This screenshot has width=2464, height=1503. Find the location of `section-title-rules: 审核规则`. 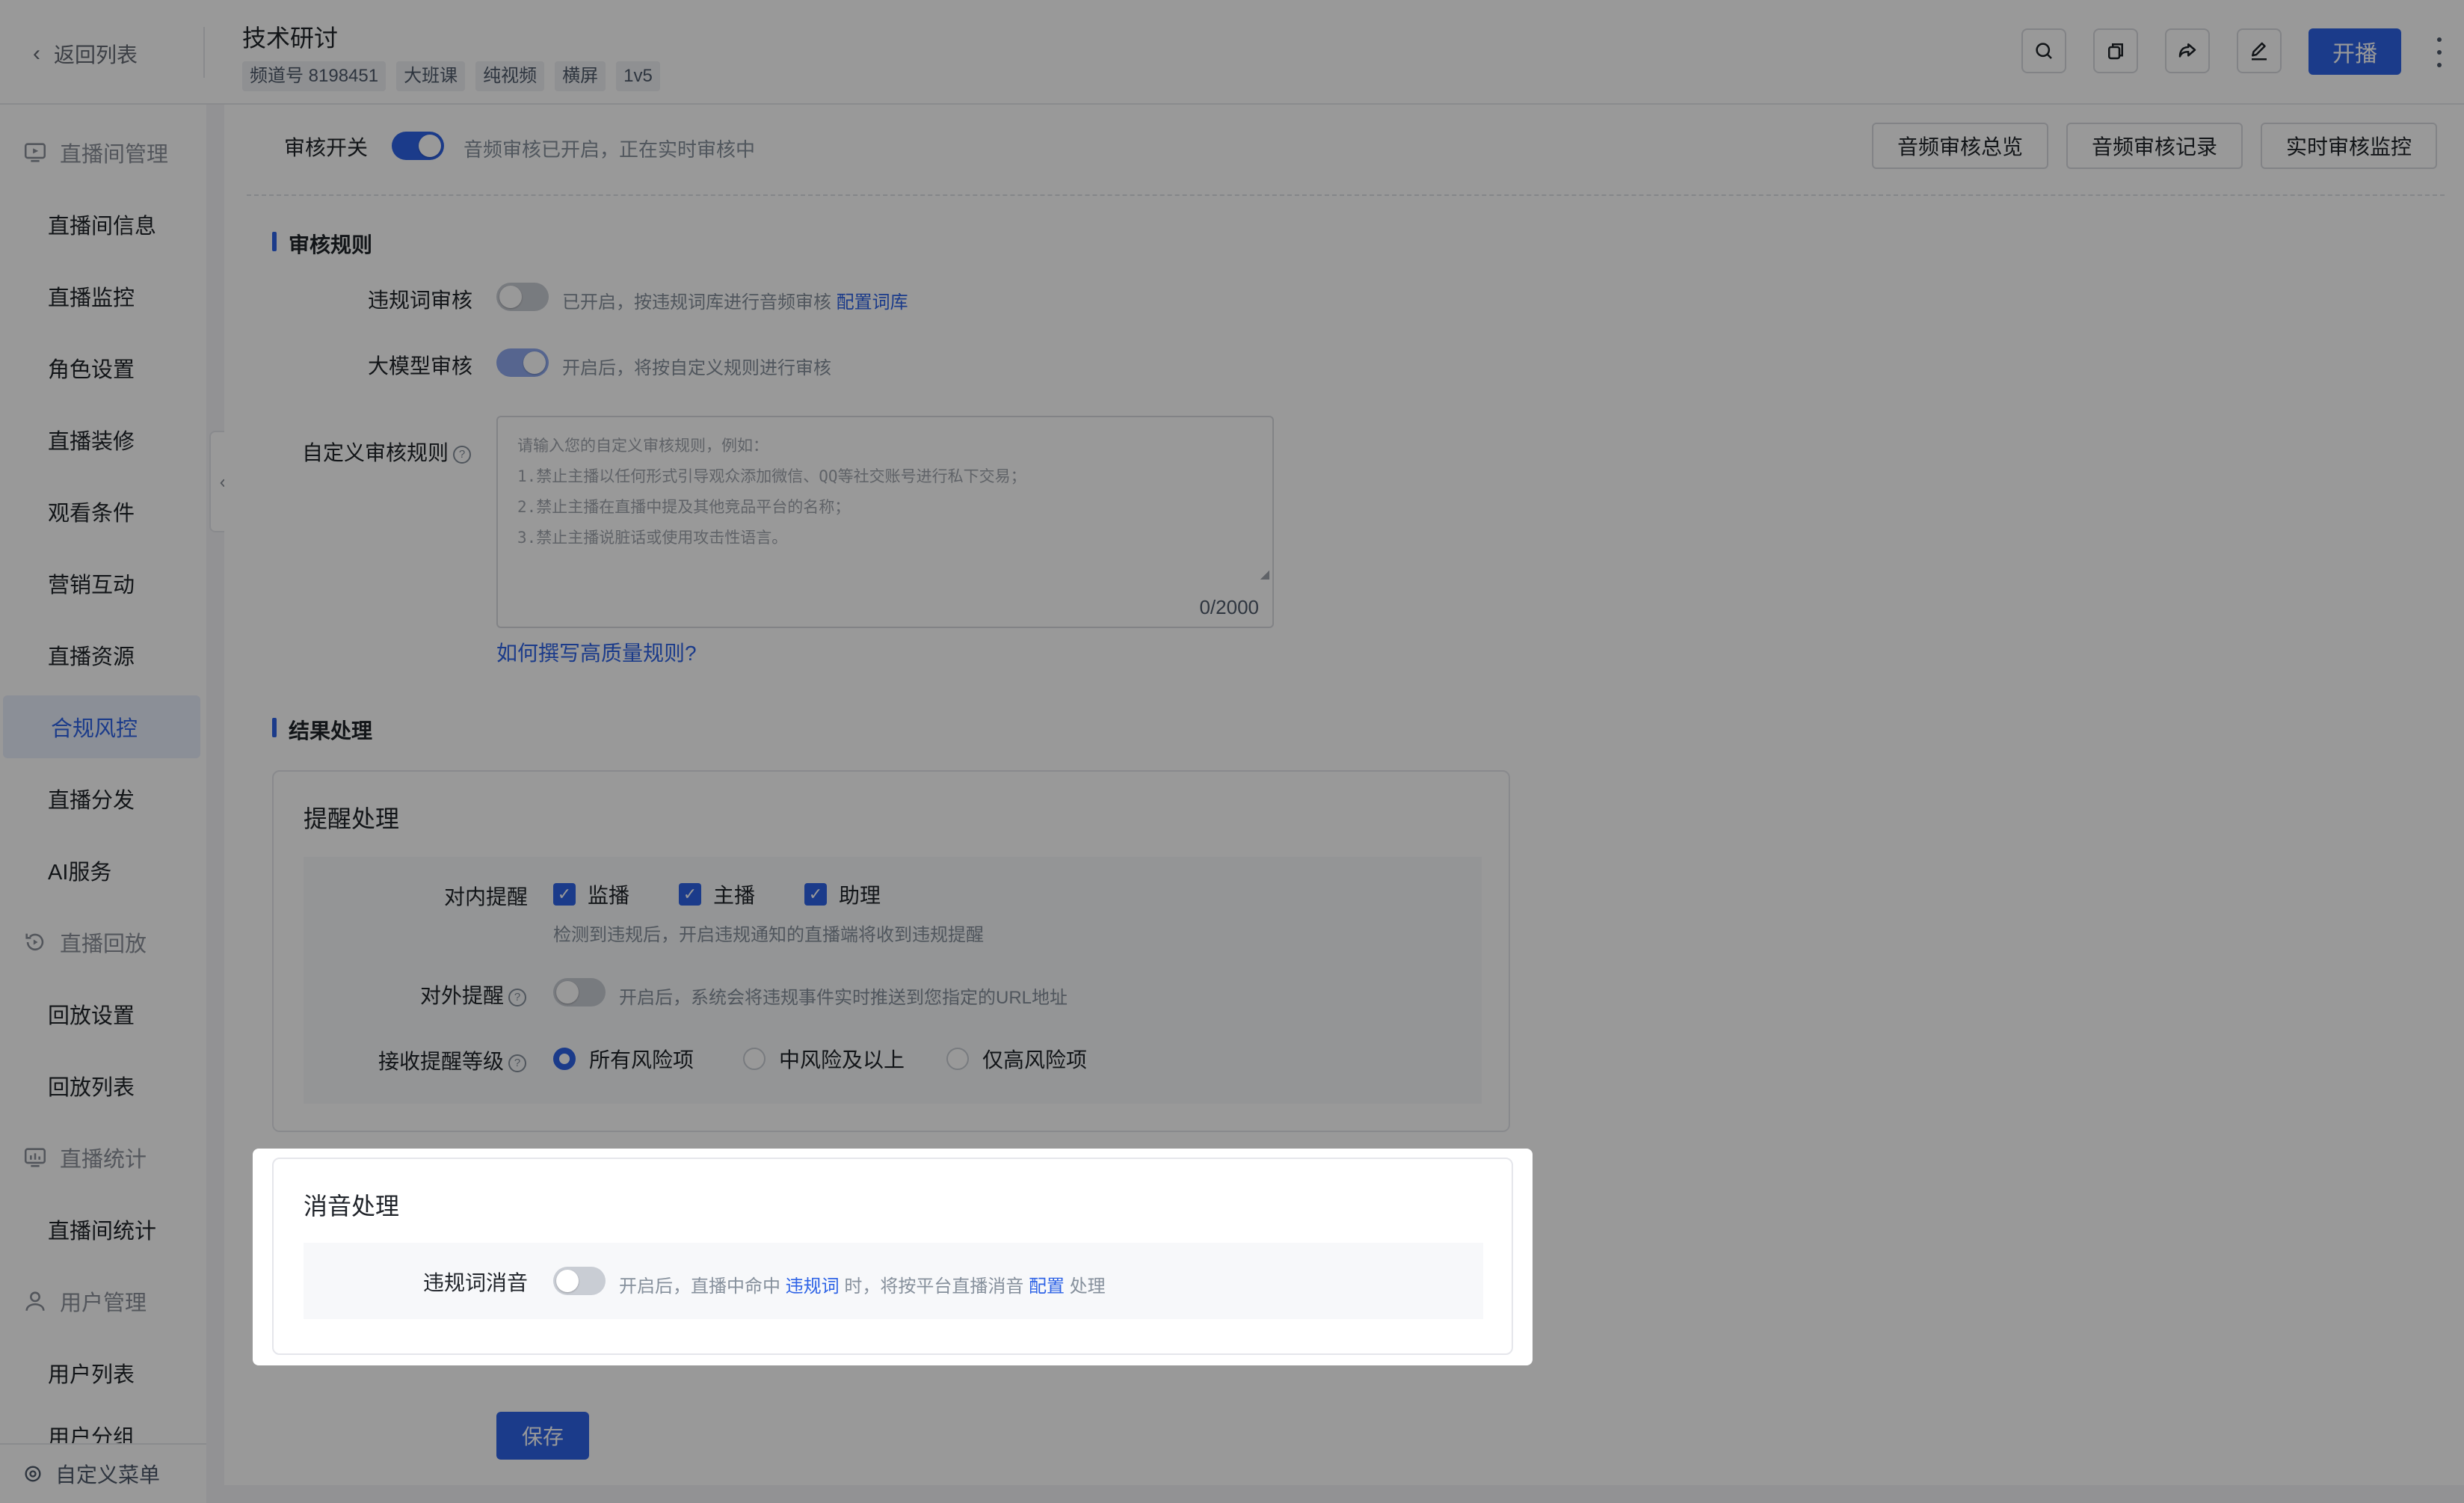

section-title-rules: 审核规则 is located at coordinates (322, 244).